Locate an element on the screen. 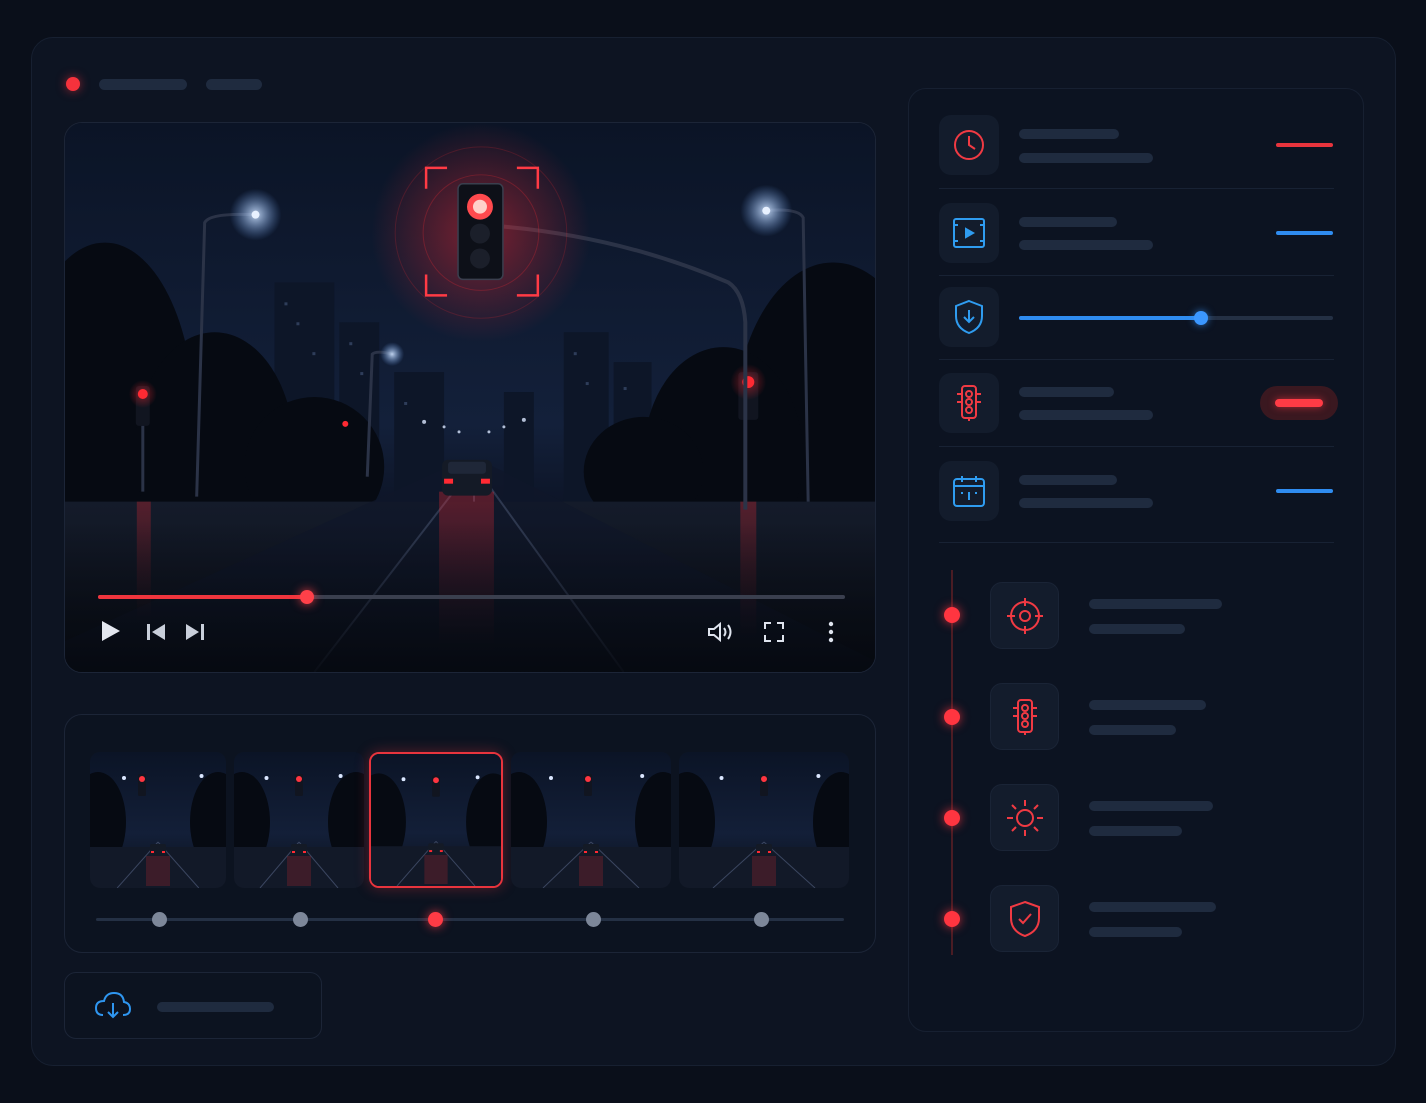 This screenshot has width=1426, height=1103. skip-previous-icon is located at coordinates (156, 632).